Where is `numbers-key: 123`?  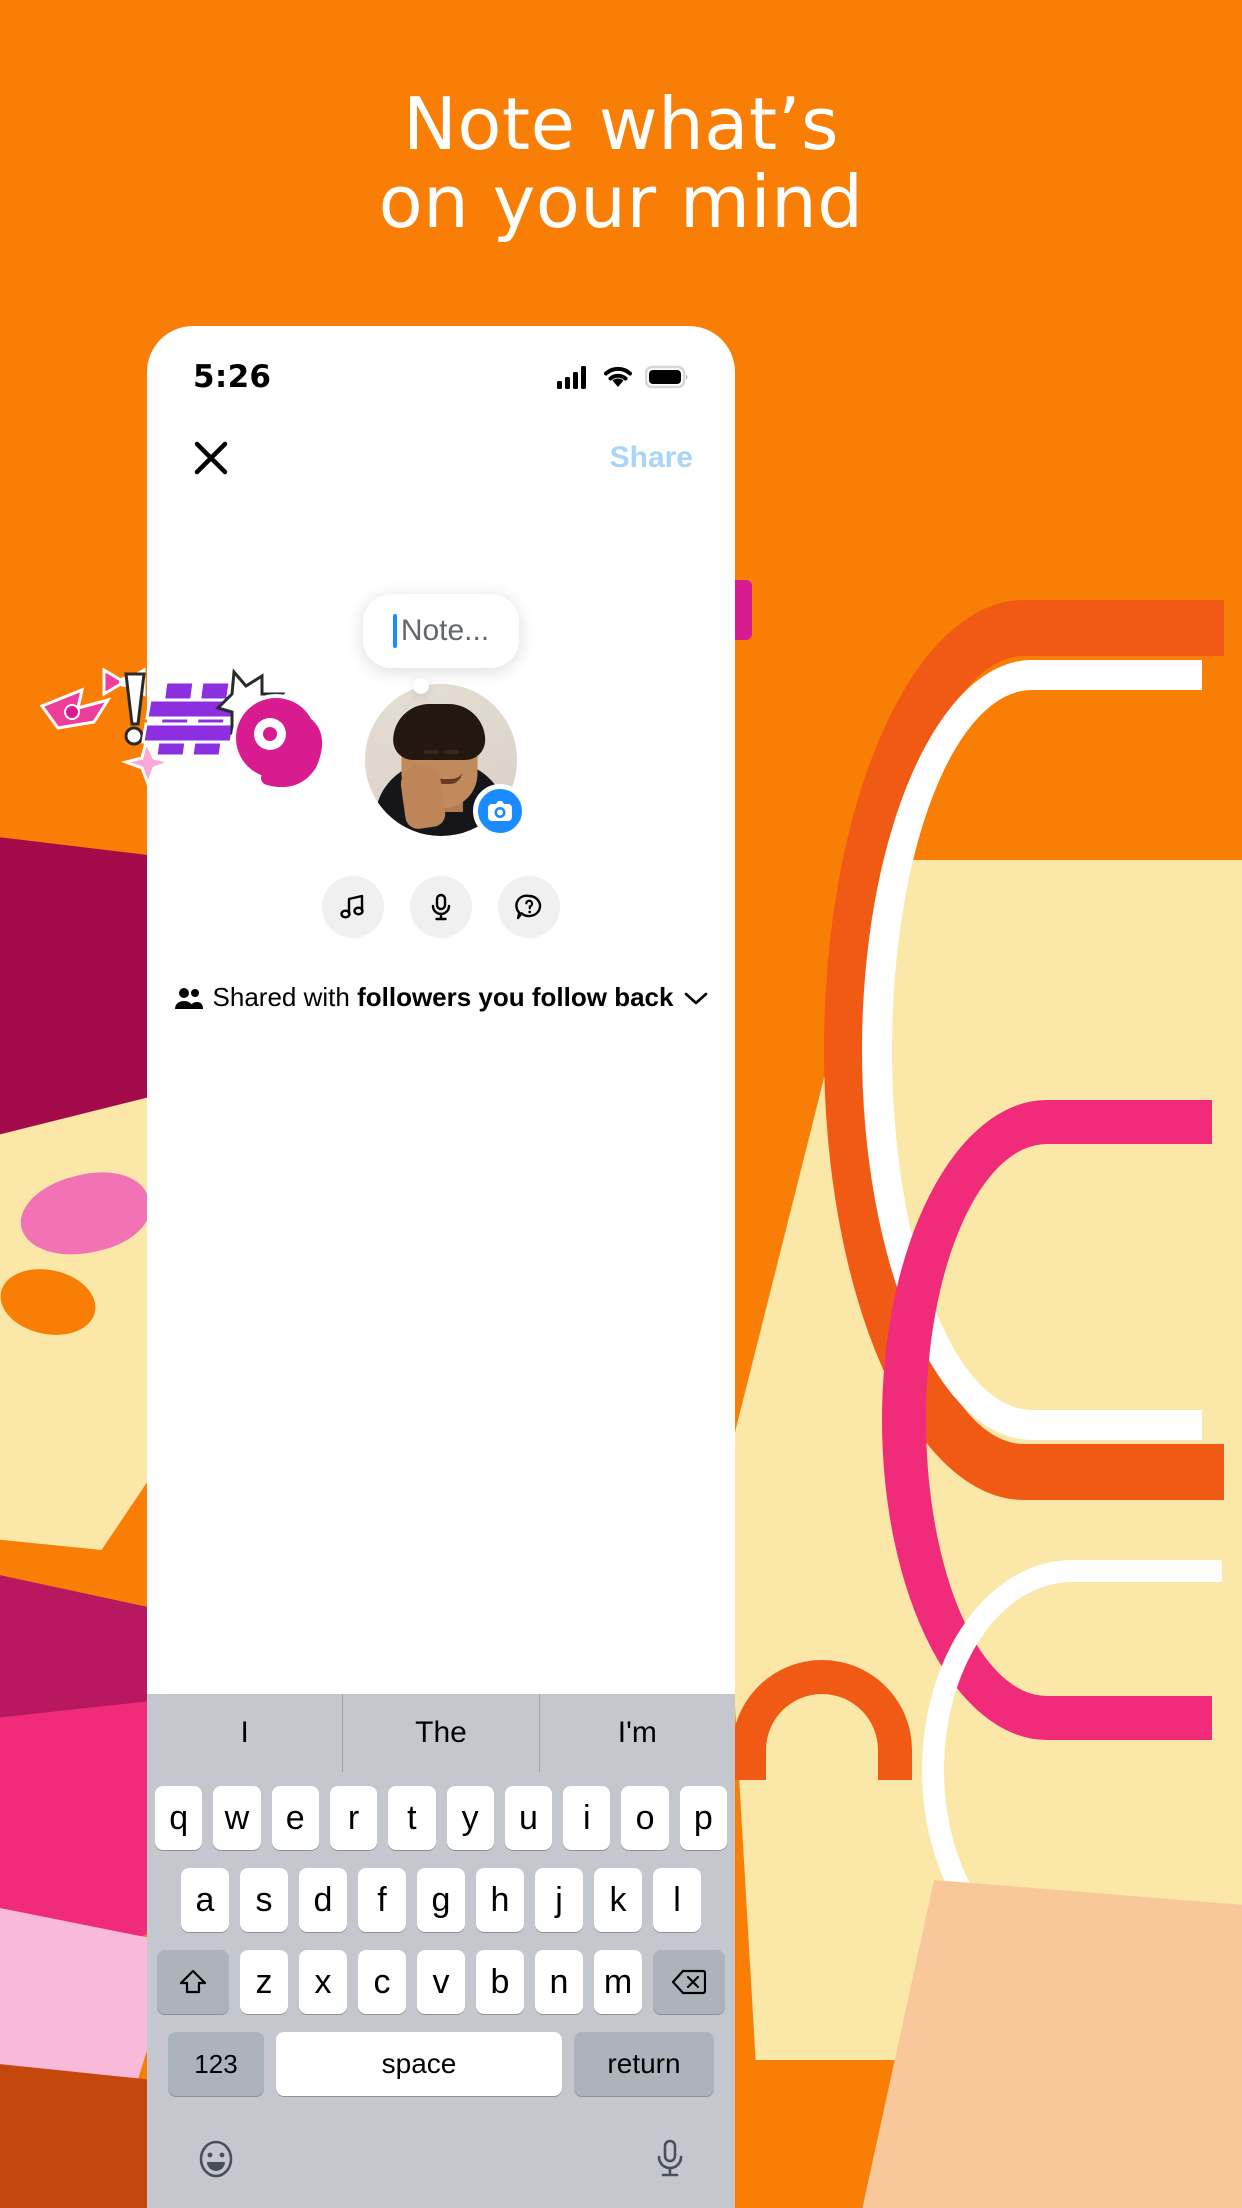
numbers-key: 123 is located at coordinates (216, 2064).